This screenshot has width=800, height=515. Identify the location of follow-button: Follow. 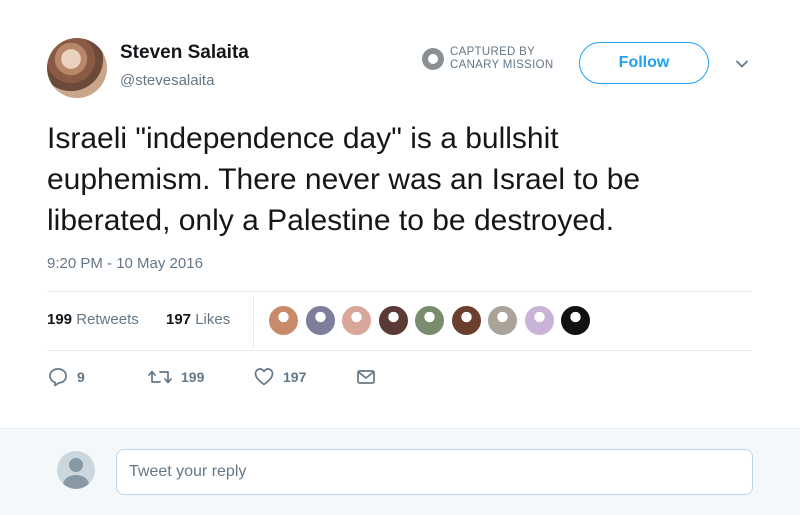
(644, 63).